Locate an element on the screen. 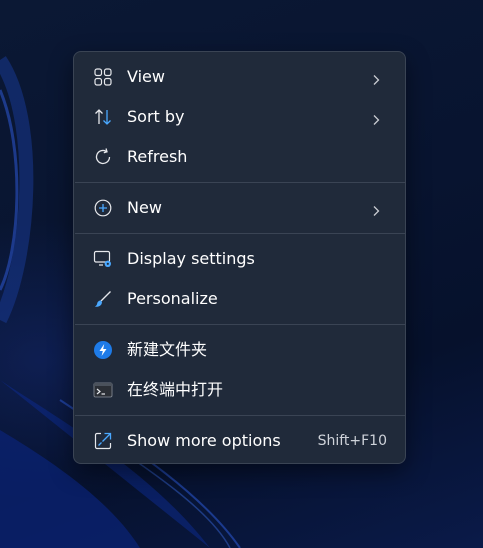  plus-circle-icon is located at coordinates (103, 208).